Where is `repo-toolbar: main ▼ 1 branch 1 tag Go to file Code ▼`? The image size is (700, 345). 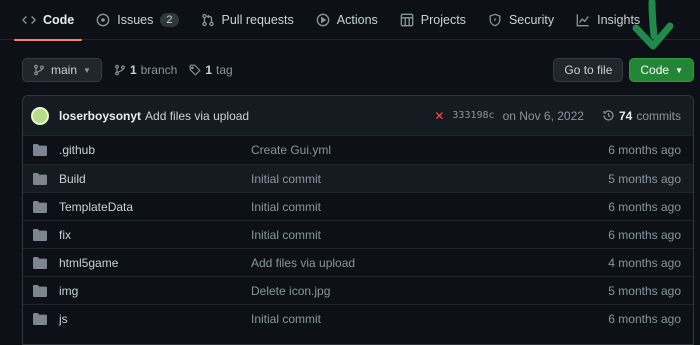 repo-toolbar: main ▼ 1 branch 1 tag Go to file Code ▼ is located at coordinates (358, 70).